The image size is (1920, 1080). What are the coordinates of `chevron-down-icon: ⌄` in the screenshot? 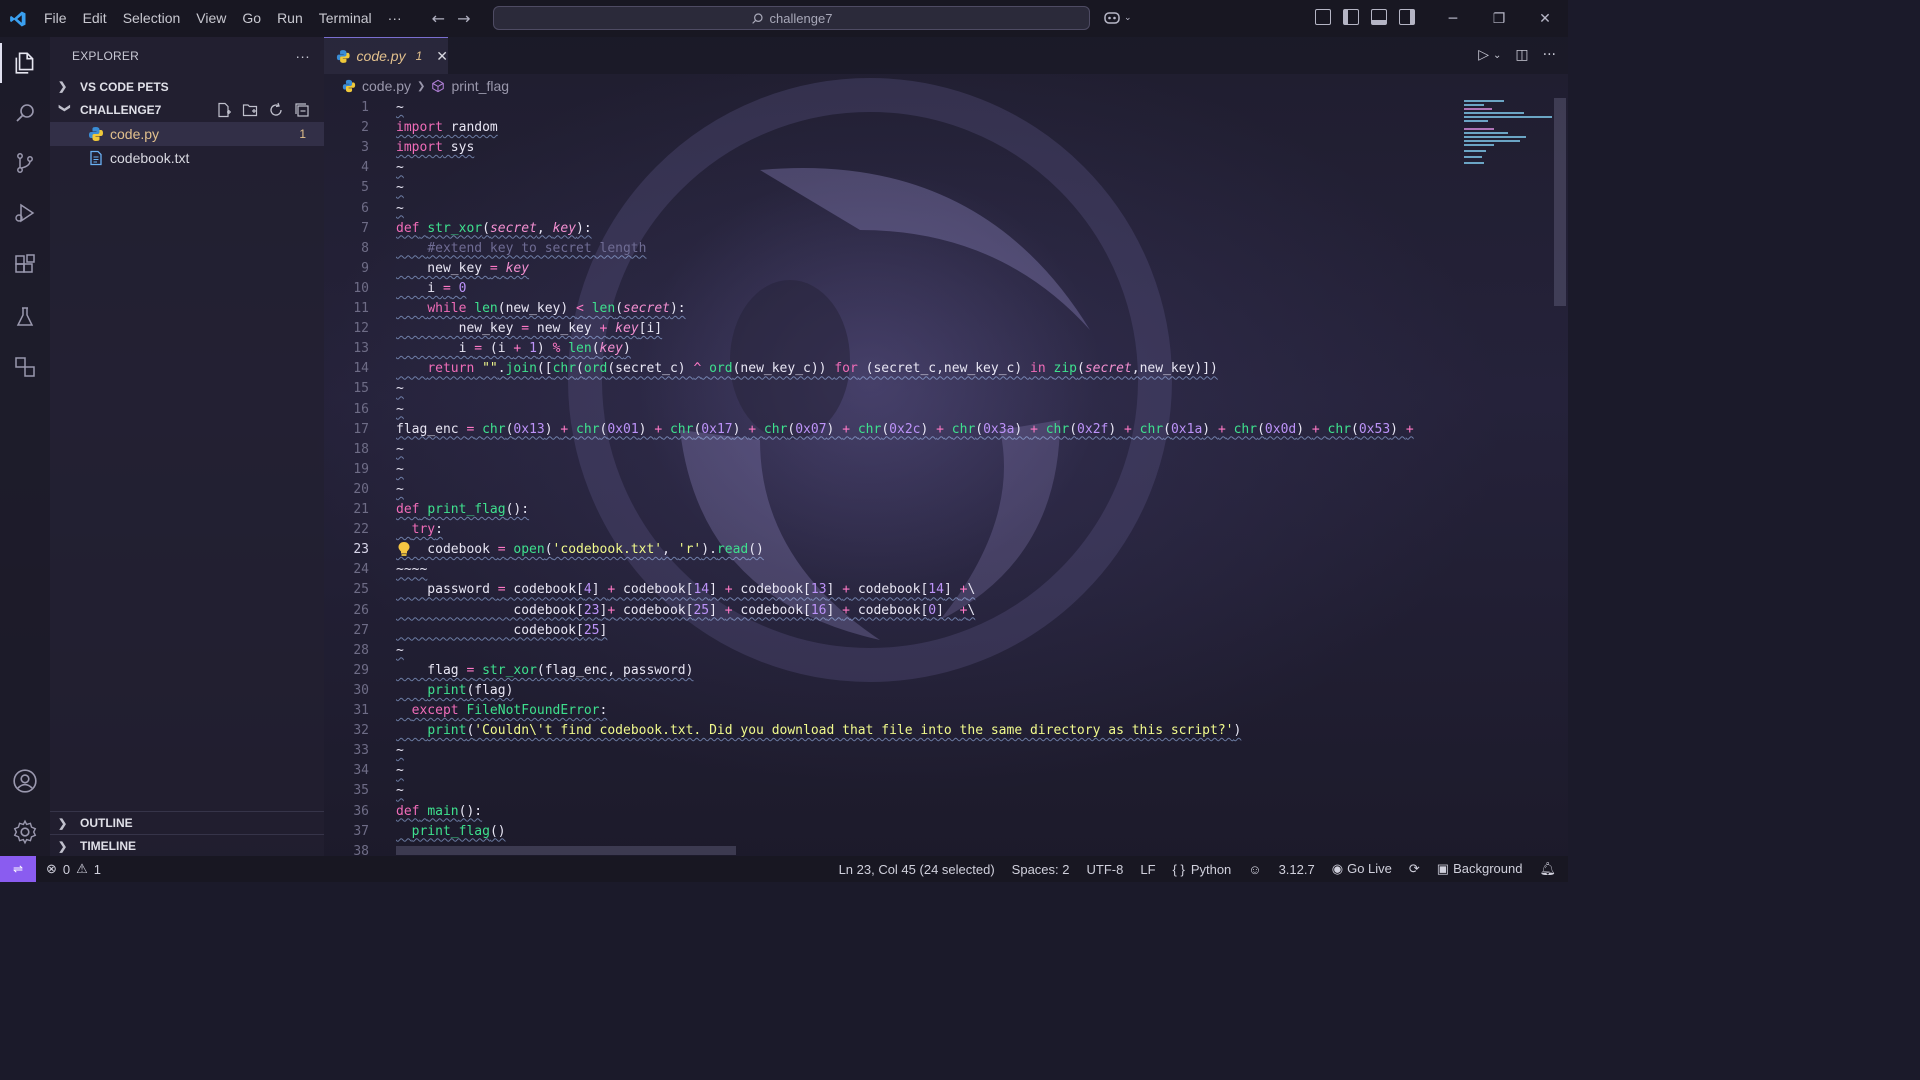 It's located at (1497, 55).